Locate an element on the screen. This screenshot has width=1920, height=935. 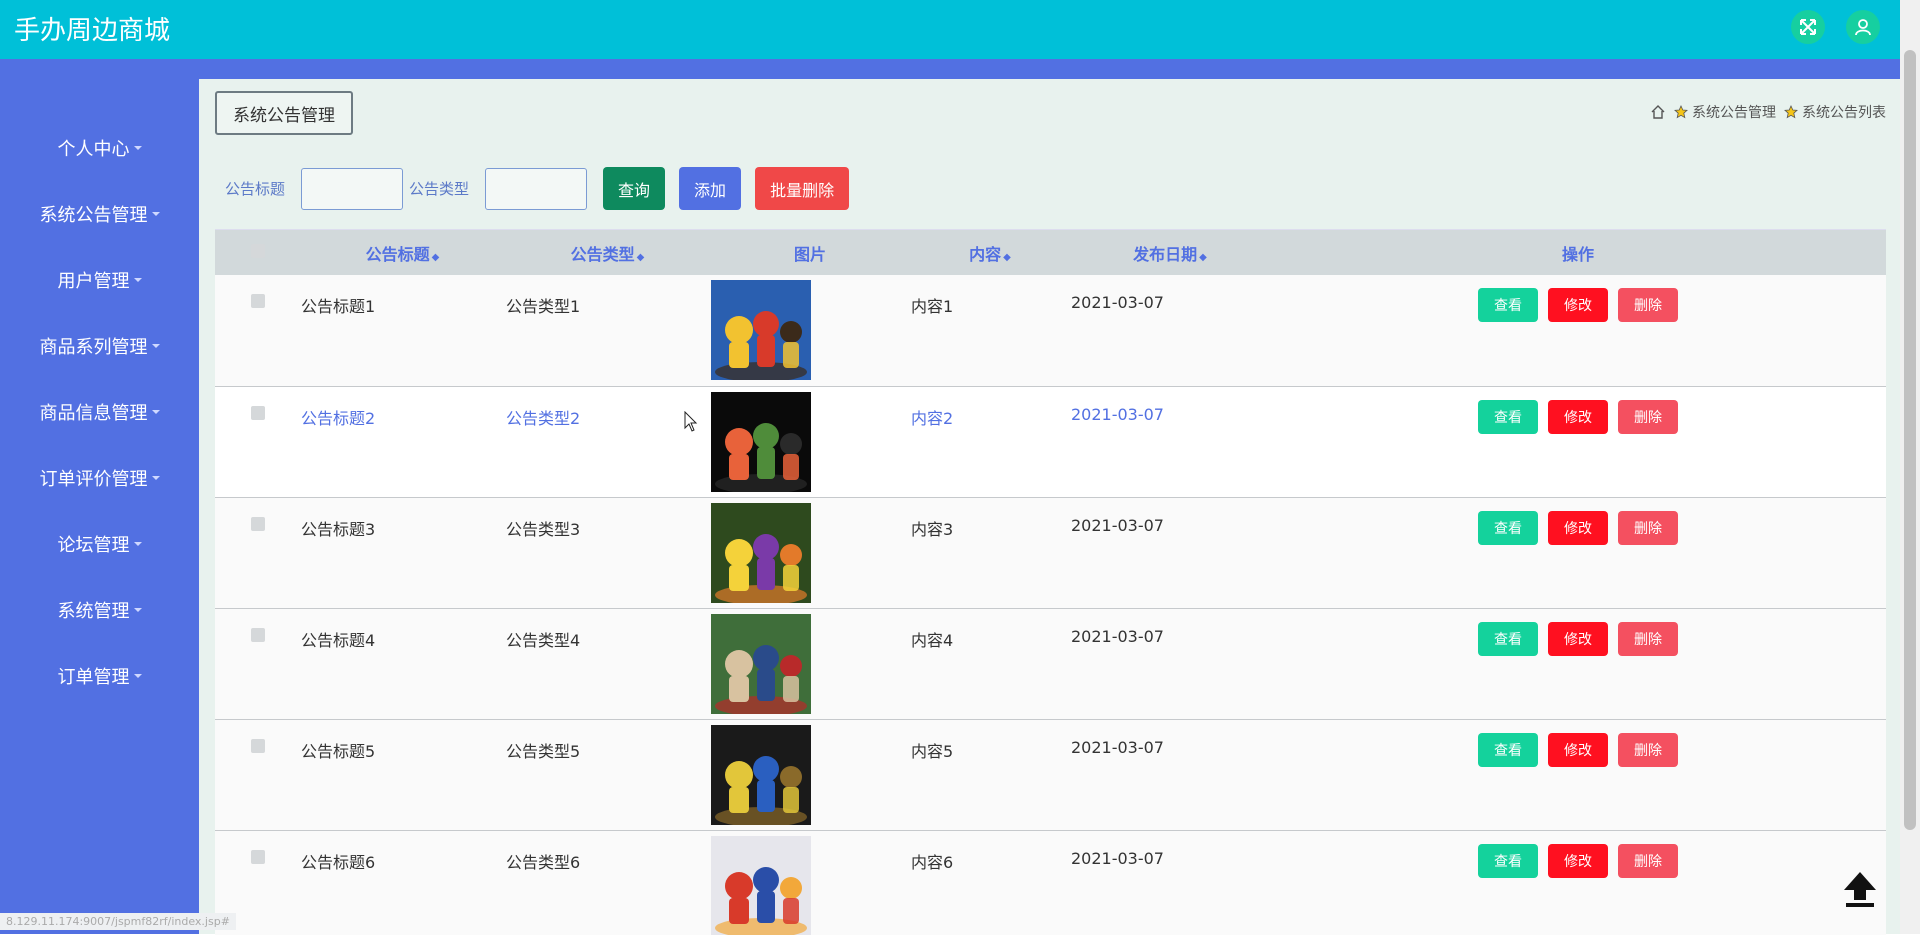
type-search-input is located at coordinates (536, 189).